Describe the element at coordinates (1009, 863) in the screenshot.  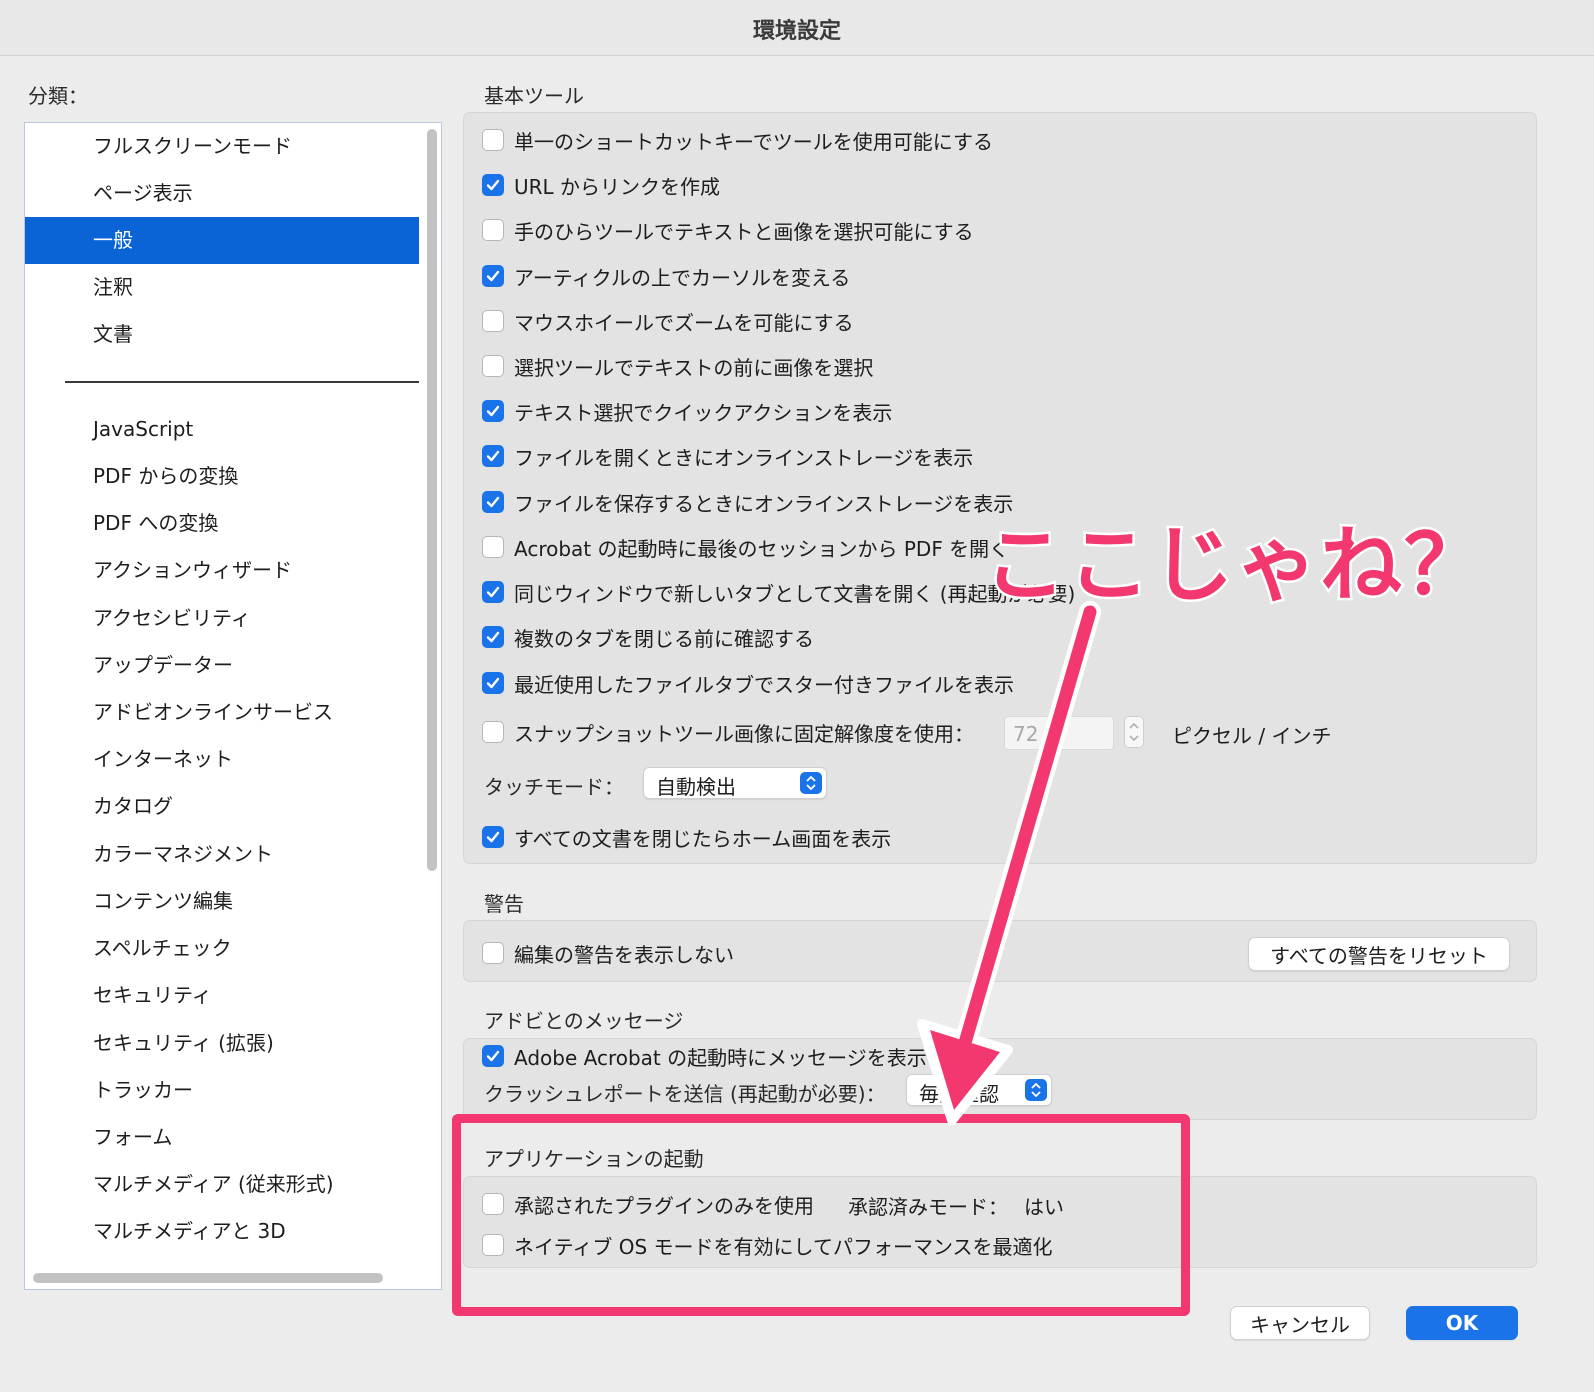
I see `annotation-arrow-icon` at that location.